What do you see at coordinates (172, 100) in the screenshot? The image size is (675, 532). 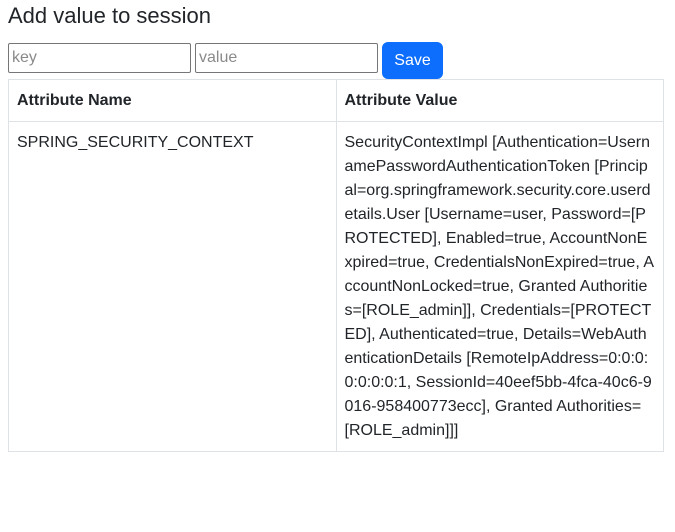 I see `attribute-name-header: Attribute Name` at bounding box center [172, 100].